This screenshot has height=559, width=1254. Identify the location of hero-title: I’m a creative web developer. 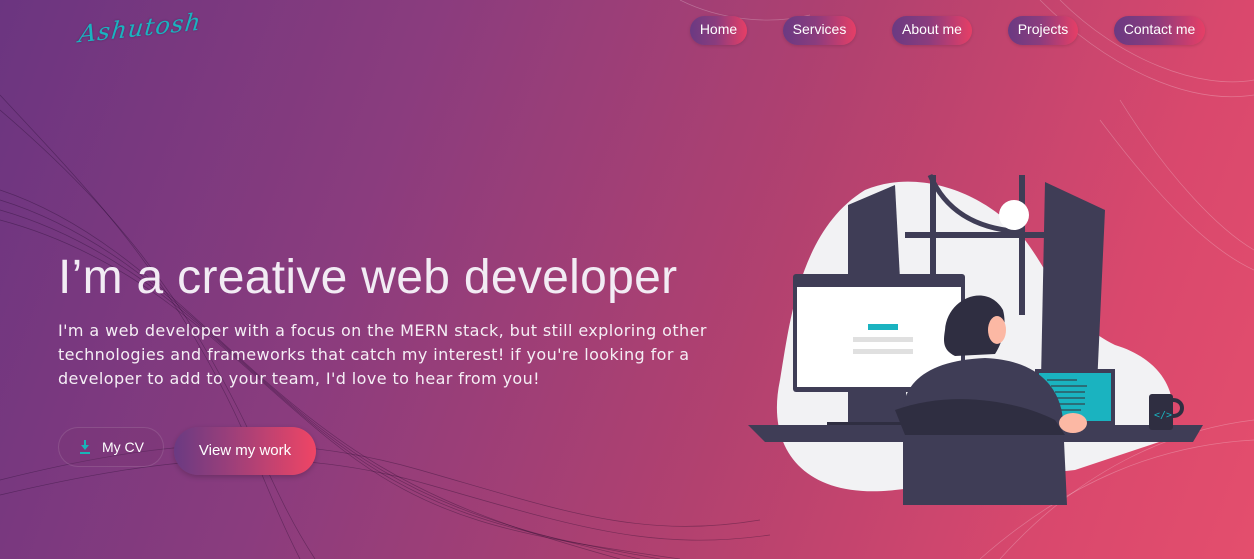
(368, 277).